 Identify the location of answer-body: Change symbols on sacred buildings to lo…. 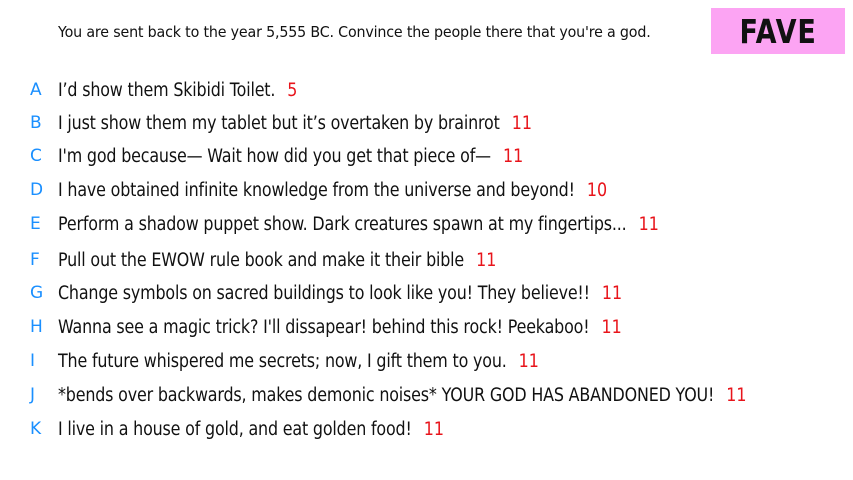
(340, 293).